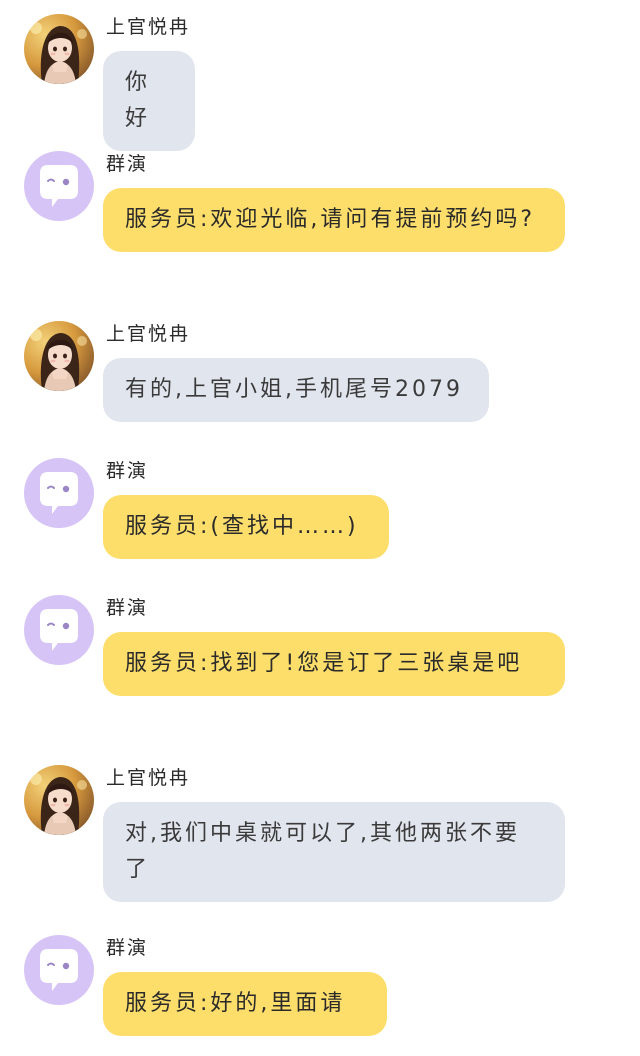  I want to click on message-bubble: 服务员:好的,里面请, so click(245, 1004).